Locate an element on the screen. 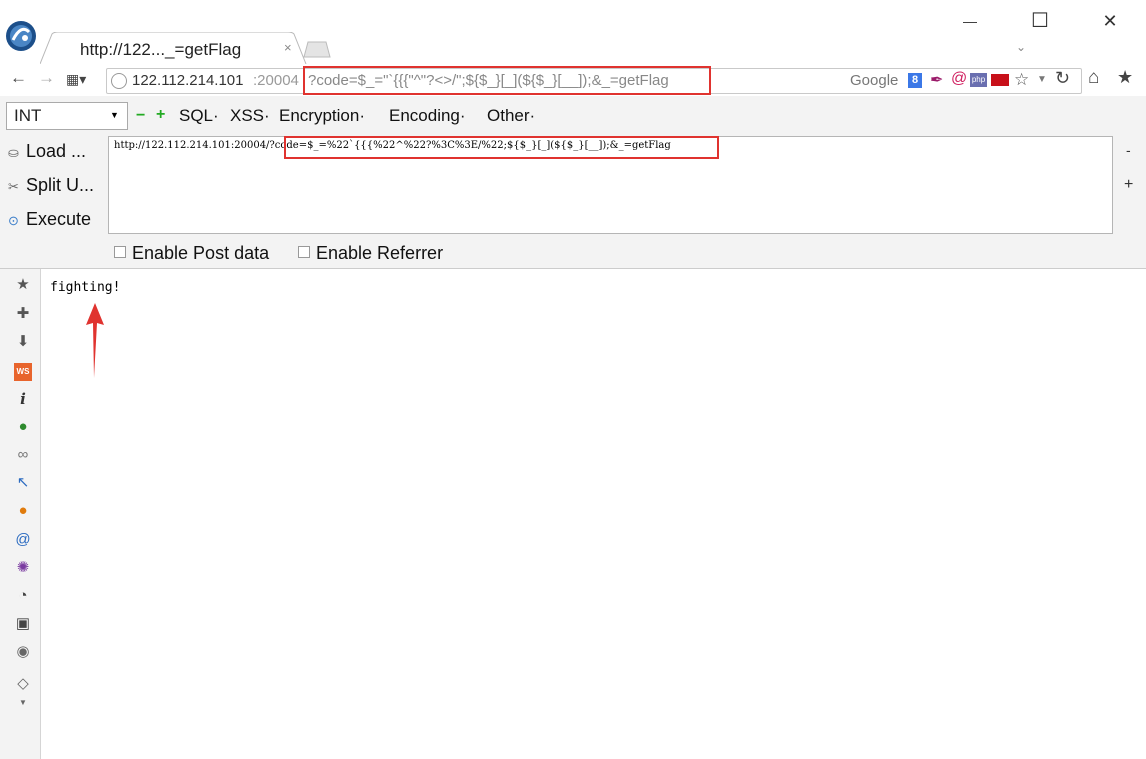 Image resolution: width=1146 pixels, height=759 pixels. execute-button: ⊙ Execute is located at coordinates (49, 219).